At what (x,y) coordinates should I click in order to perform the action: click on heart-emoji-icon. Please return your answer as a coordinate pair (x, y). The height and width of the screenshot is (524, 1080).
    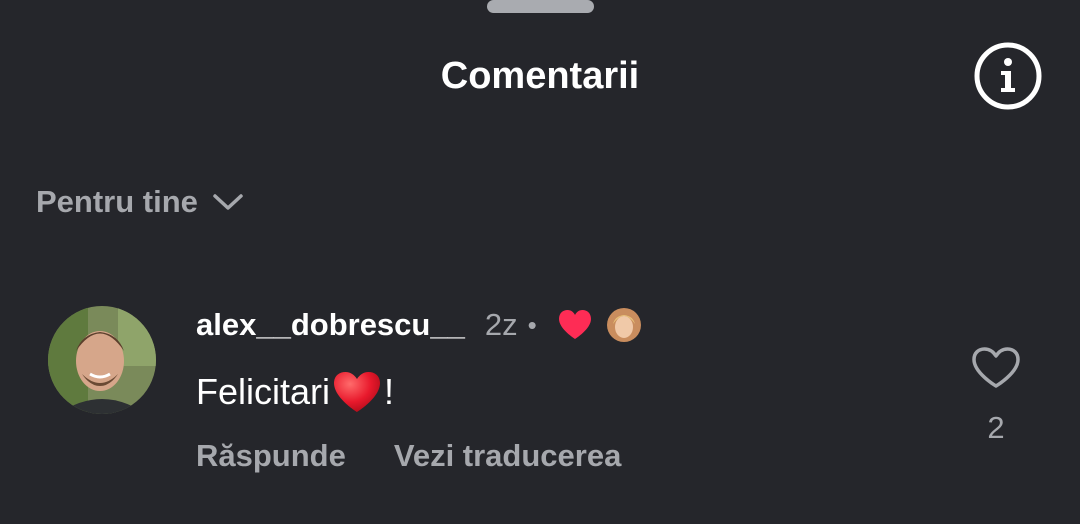
    Looking at the image, I should click on (357, 392).